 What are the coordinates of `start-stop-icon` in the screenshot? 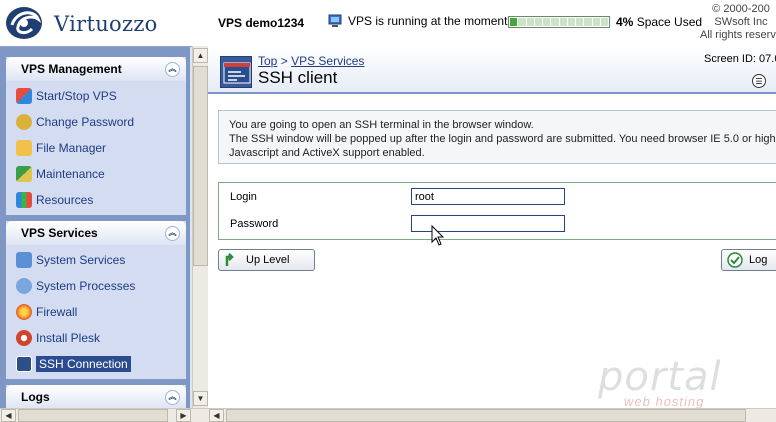 It's located at (24, 96).